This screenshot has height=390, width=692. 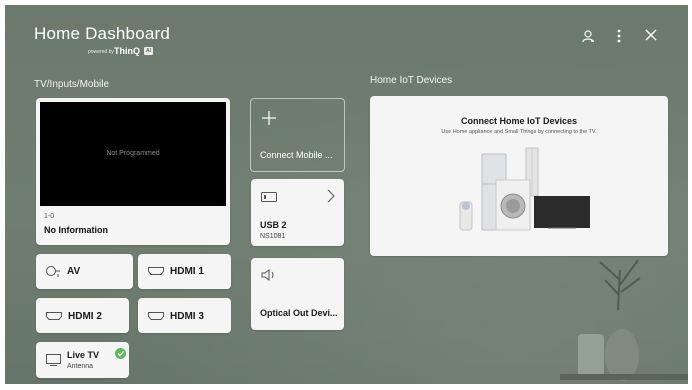 I want to click on more-options-icon, so click(x=619, y=36).